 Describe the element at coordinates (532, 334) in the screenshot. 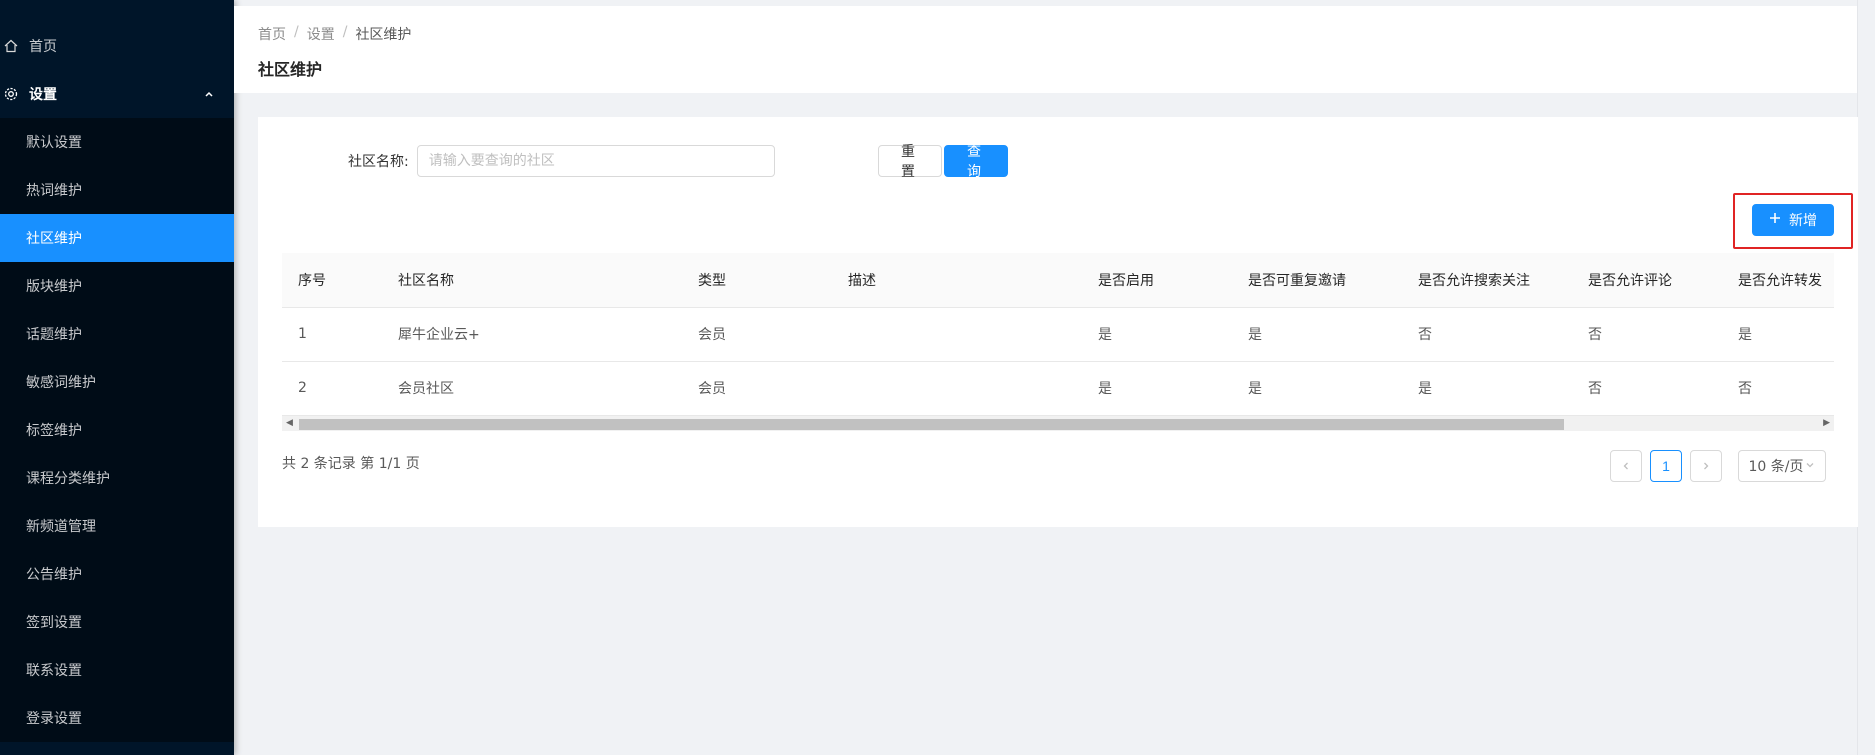

I see `cell-name: 犀牛企业云+` at that location.